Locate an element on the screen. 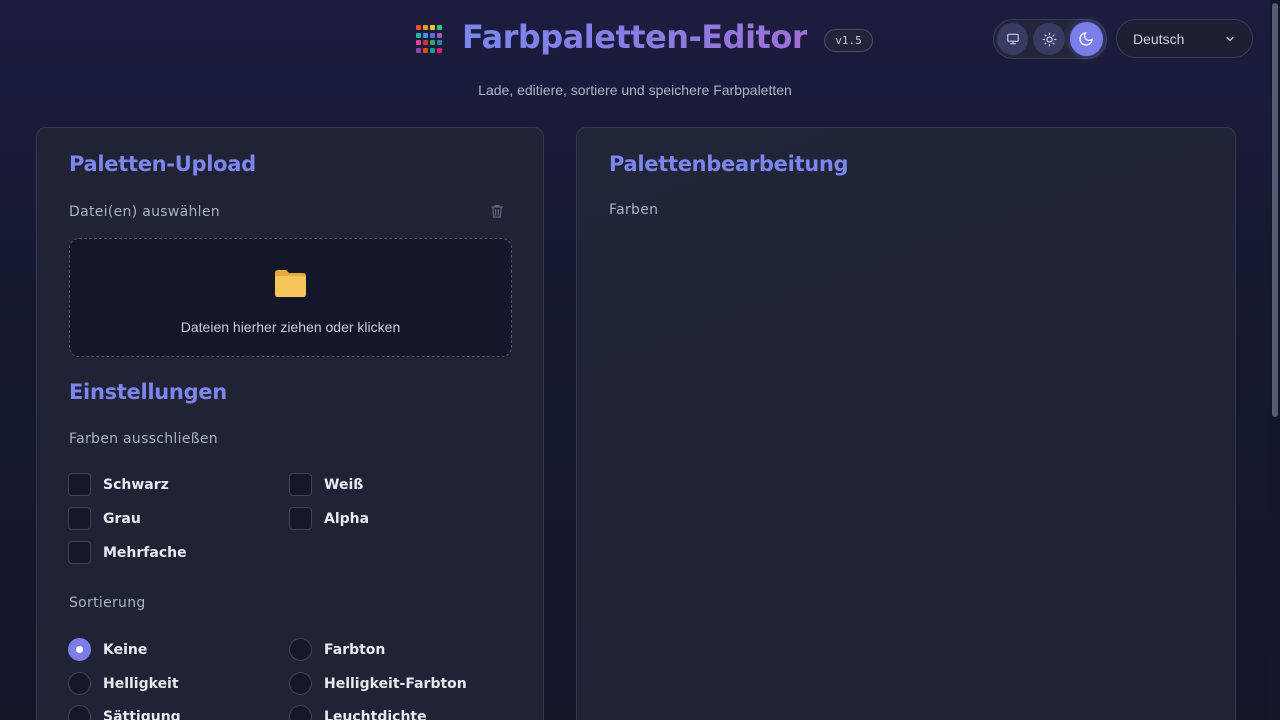  editor-title: Palettenbearbeitung is located at coordinates (729, 164).